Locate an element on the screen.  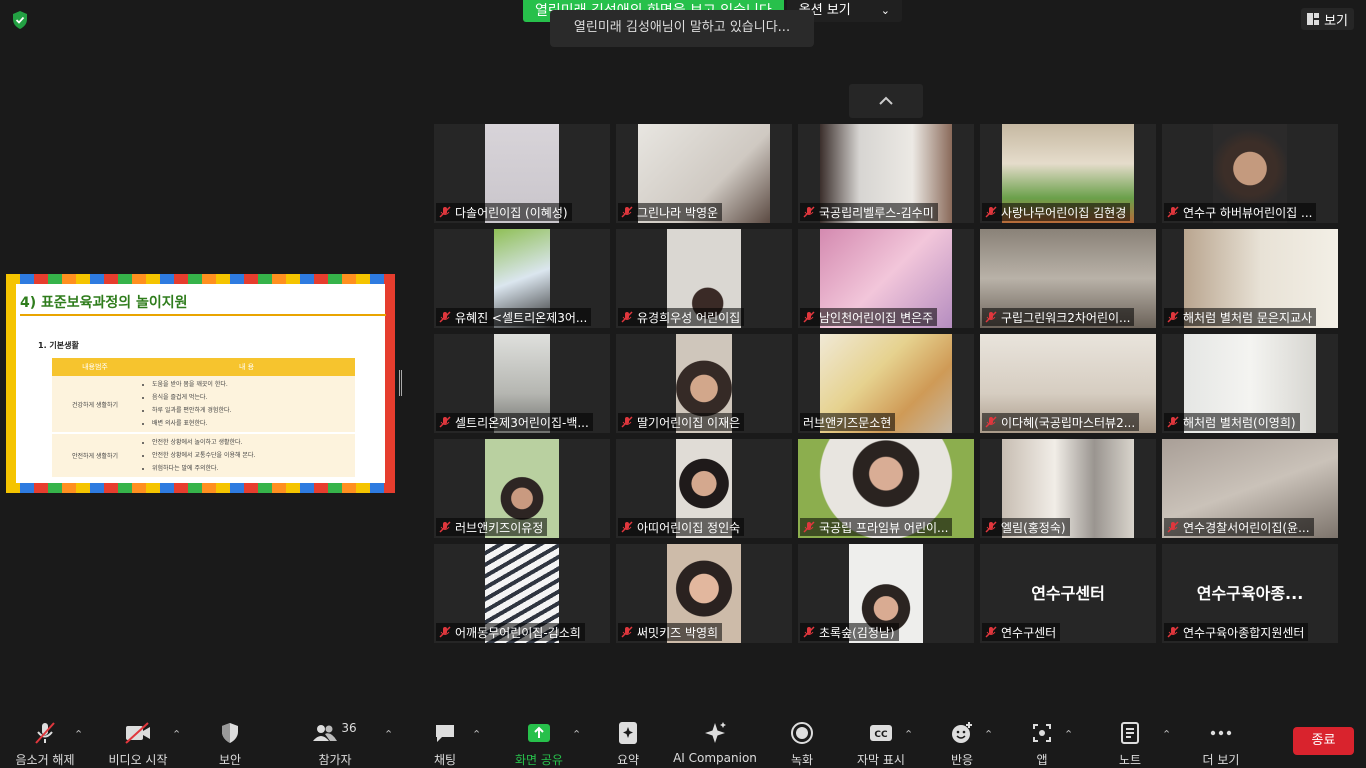
summary-icon is located at coordinates (628, 733).